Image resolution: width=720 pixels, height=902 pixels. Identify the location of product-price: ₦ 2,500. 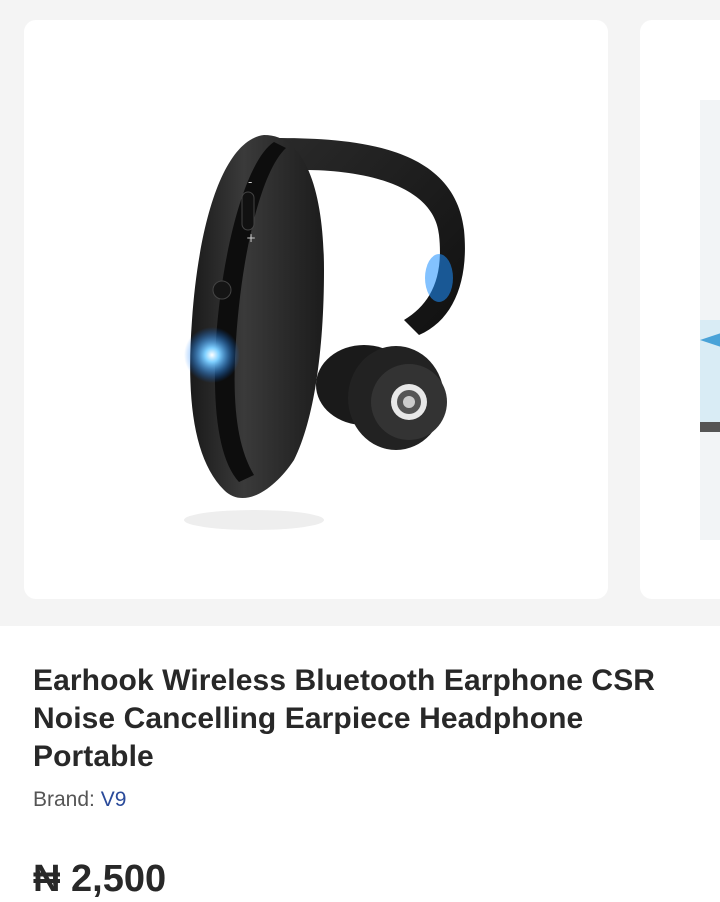
(100, 879).